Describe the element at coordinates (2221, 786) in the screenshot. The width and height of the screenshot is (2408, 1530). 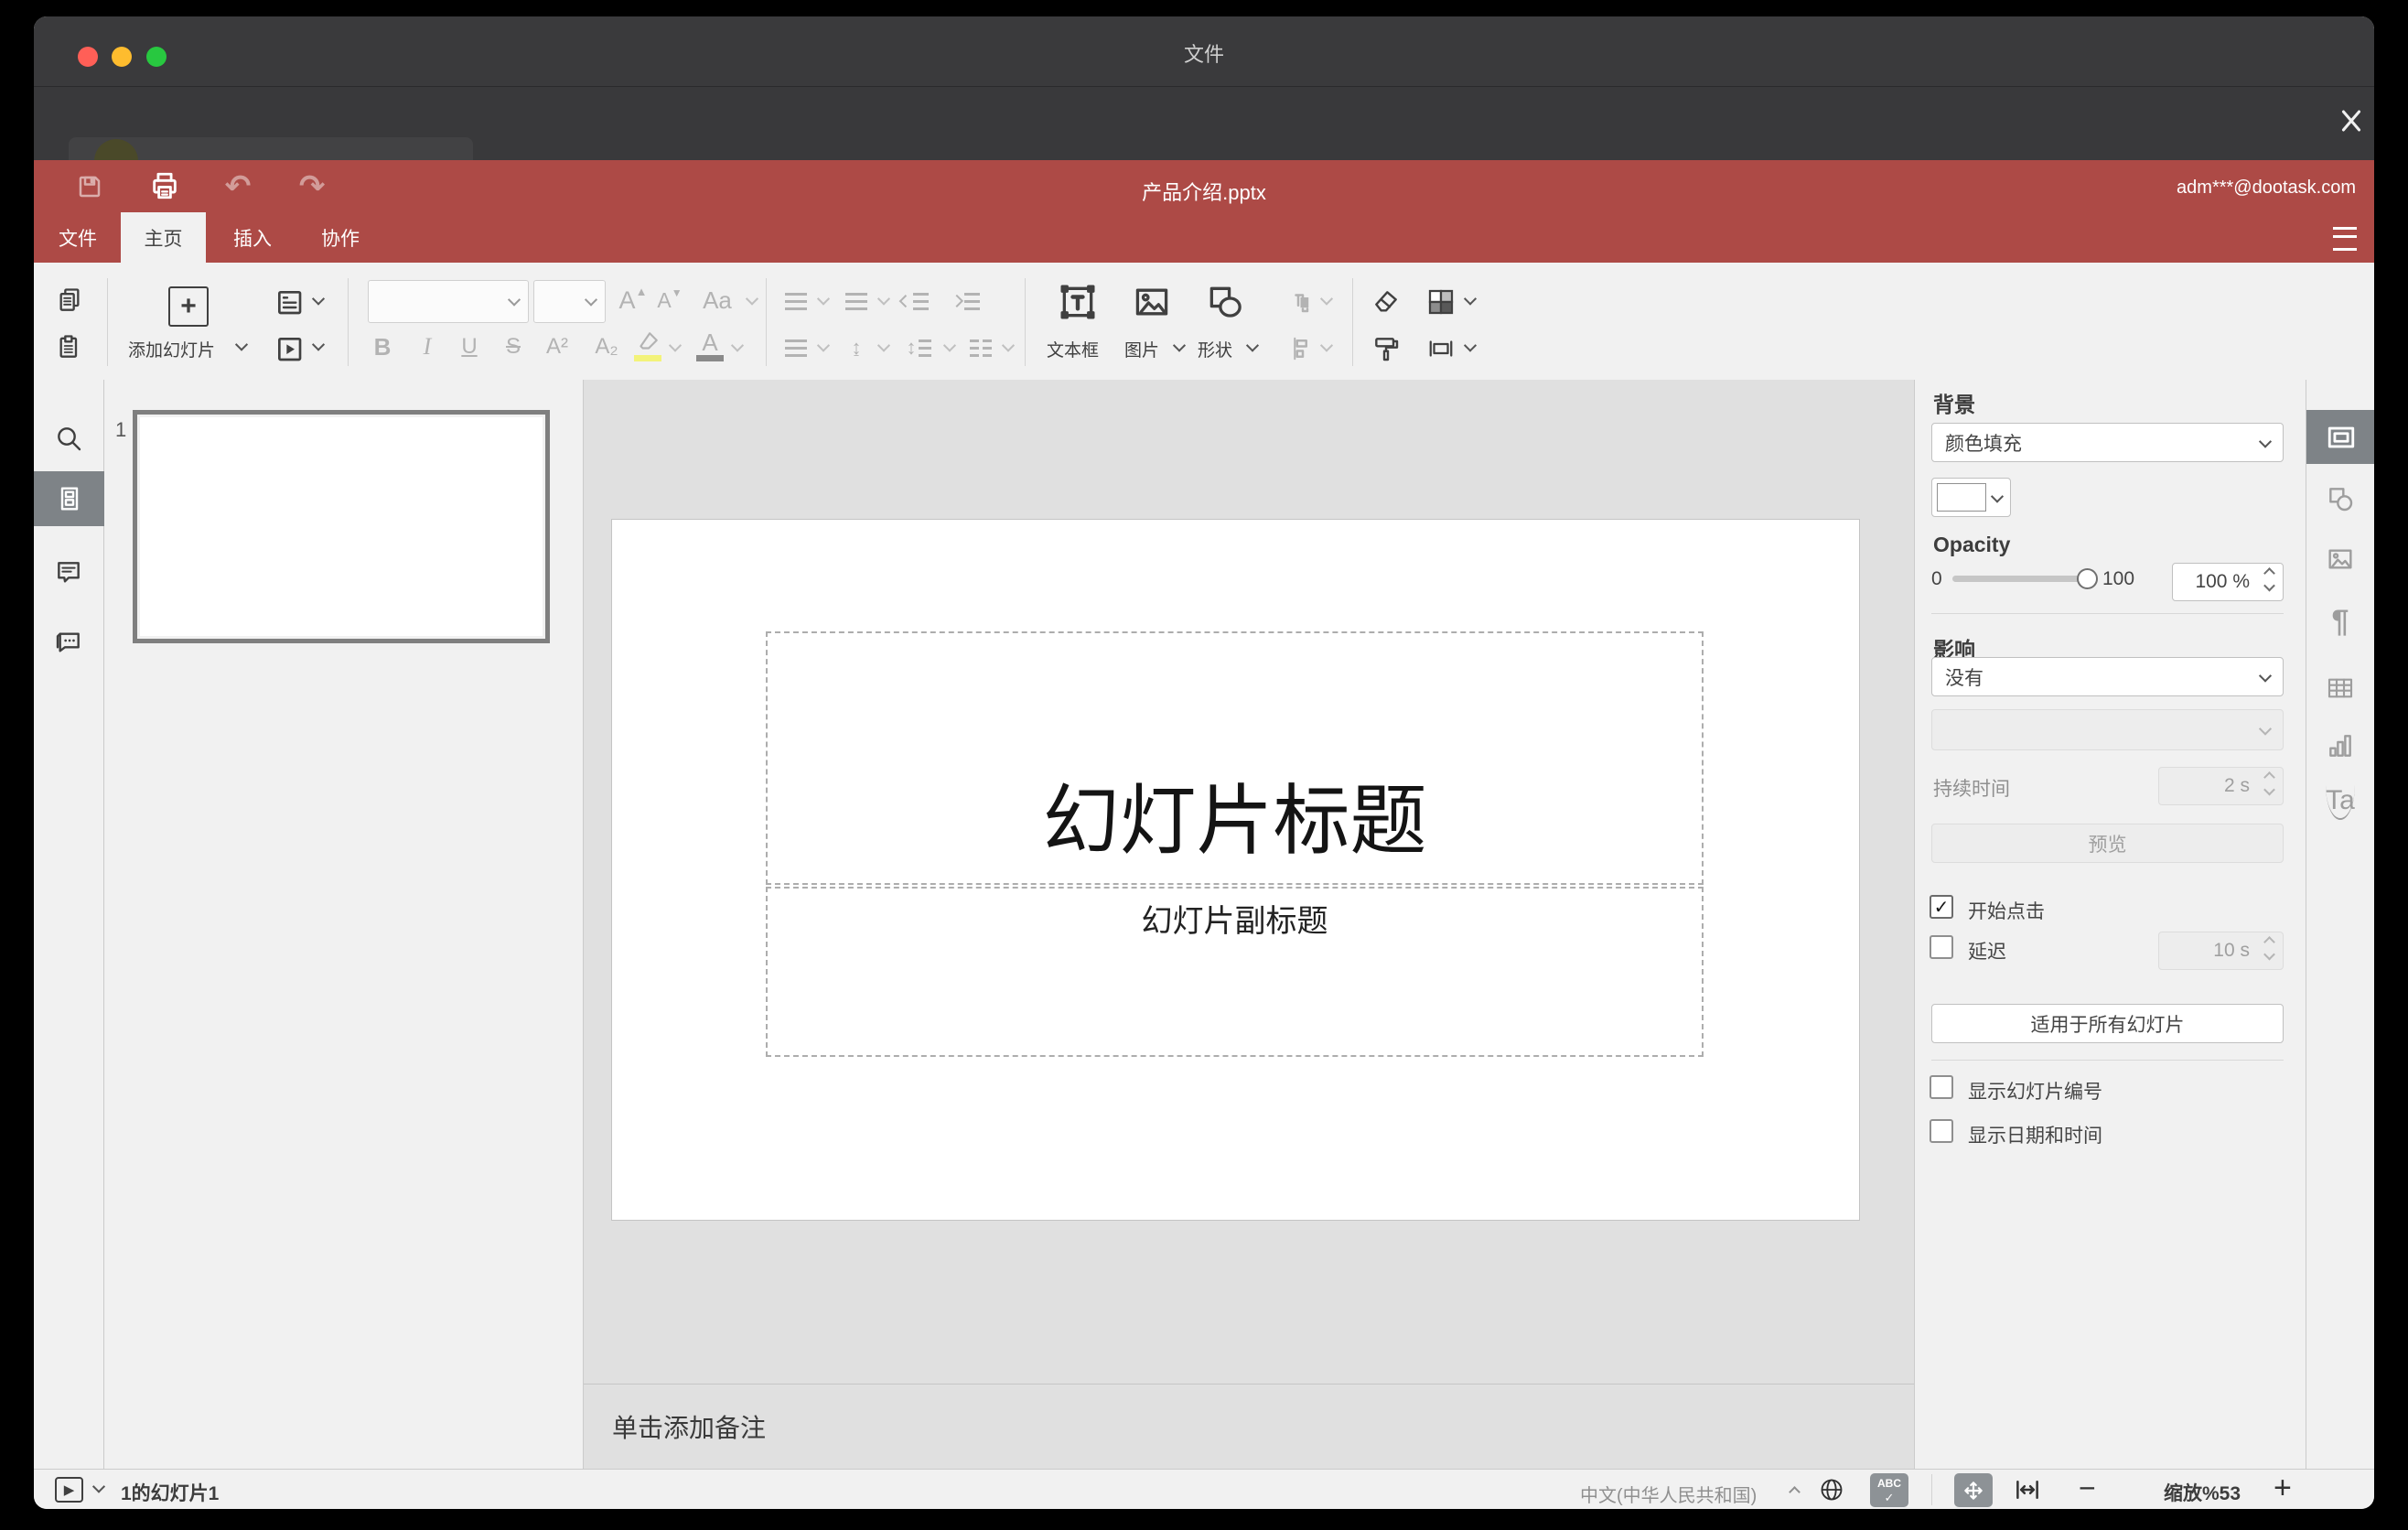
I see `duration-spinner: 2 s` at that location.